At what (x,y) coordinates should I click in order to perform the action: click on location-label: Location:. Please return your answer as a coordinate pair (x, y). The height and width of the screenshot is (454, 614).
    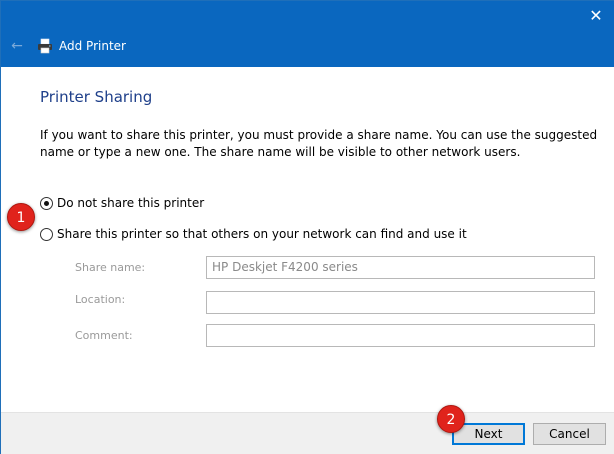
    Looking at the image, I should click on (100, 299).